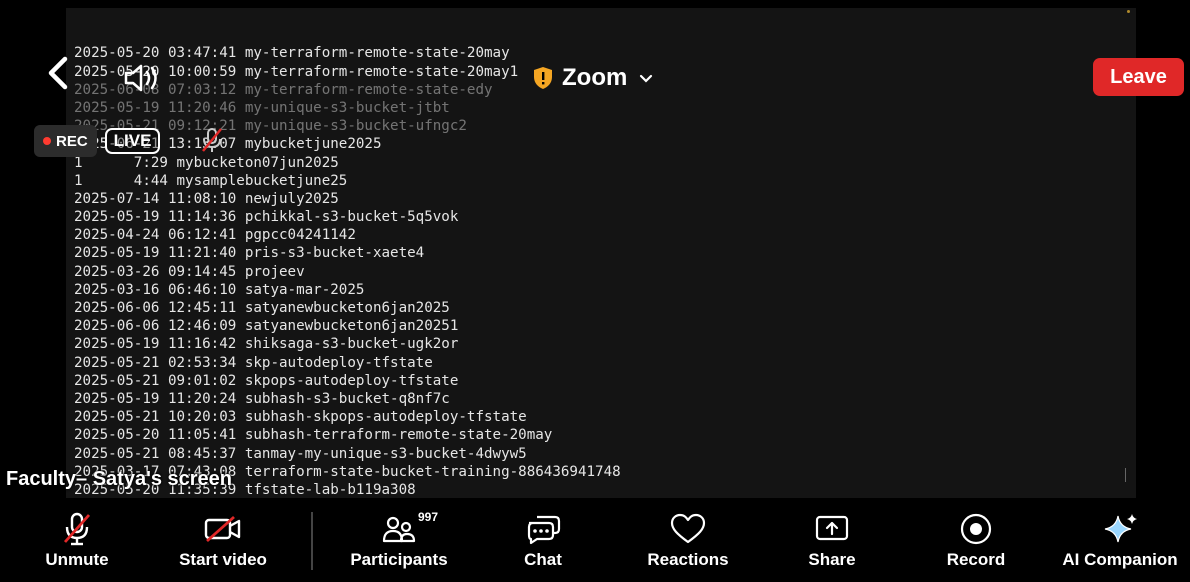 Image resolution: width=1190 pixels, height=582 pixels. I want to click on speaker-icon, so click(140, 78).